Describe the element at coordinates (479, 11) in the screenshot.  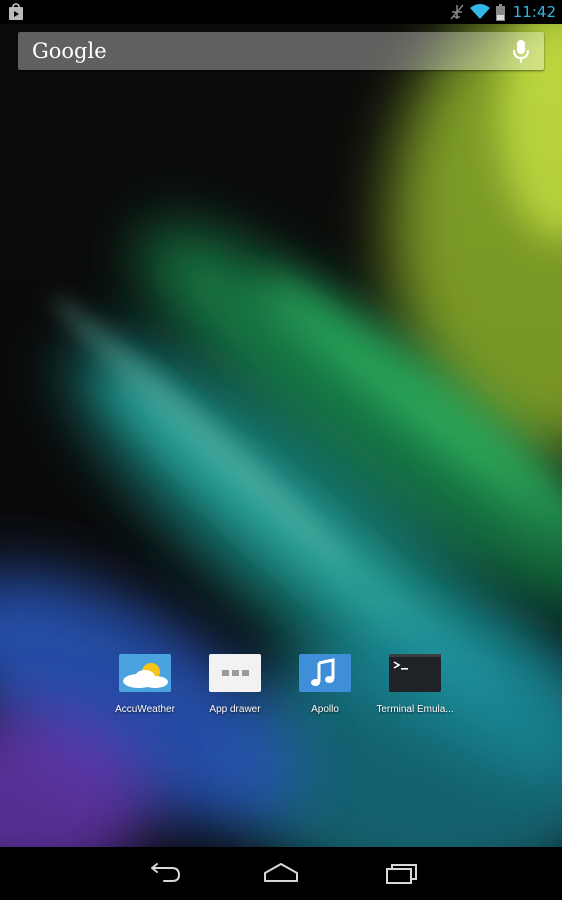
I see `wifi-icon` at that location.